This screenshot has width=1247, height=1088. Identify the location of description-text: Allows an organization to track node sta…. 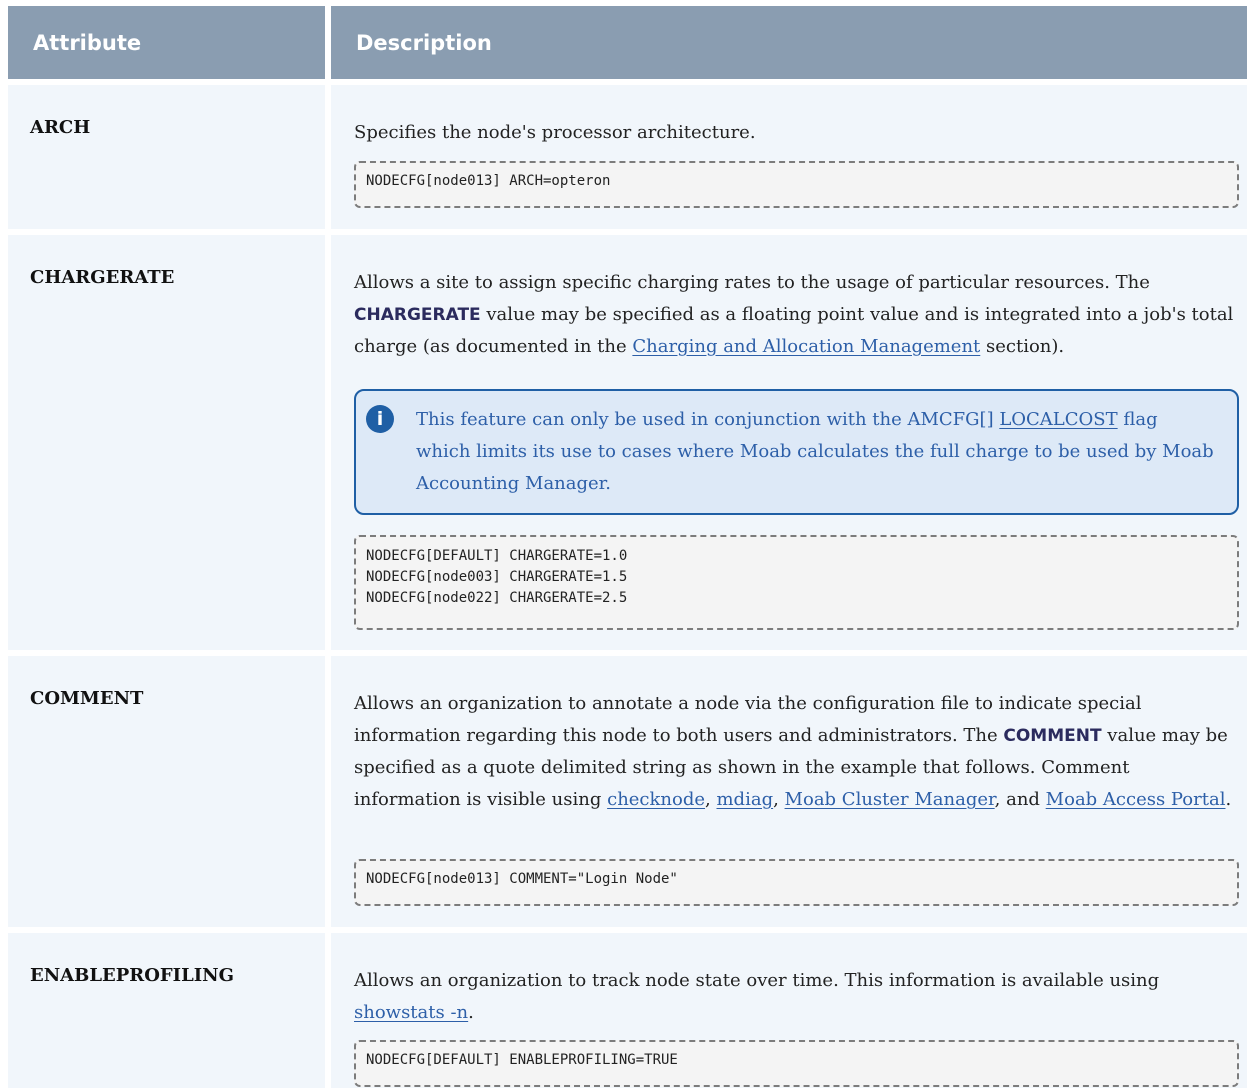
(757, 996).